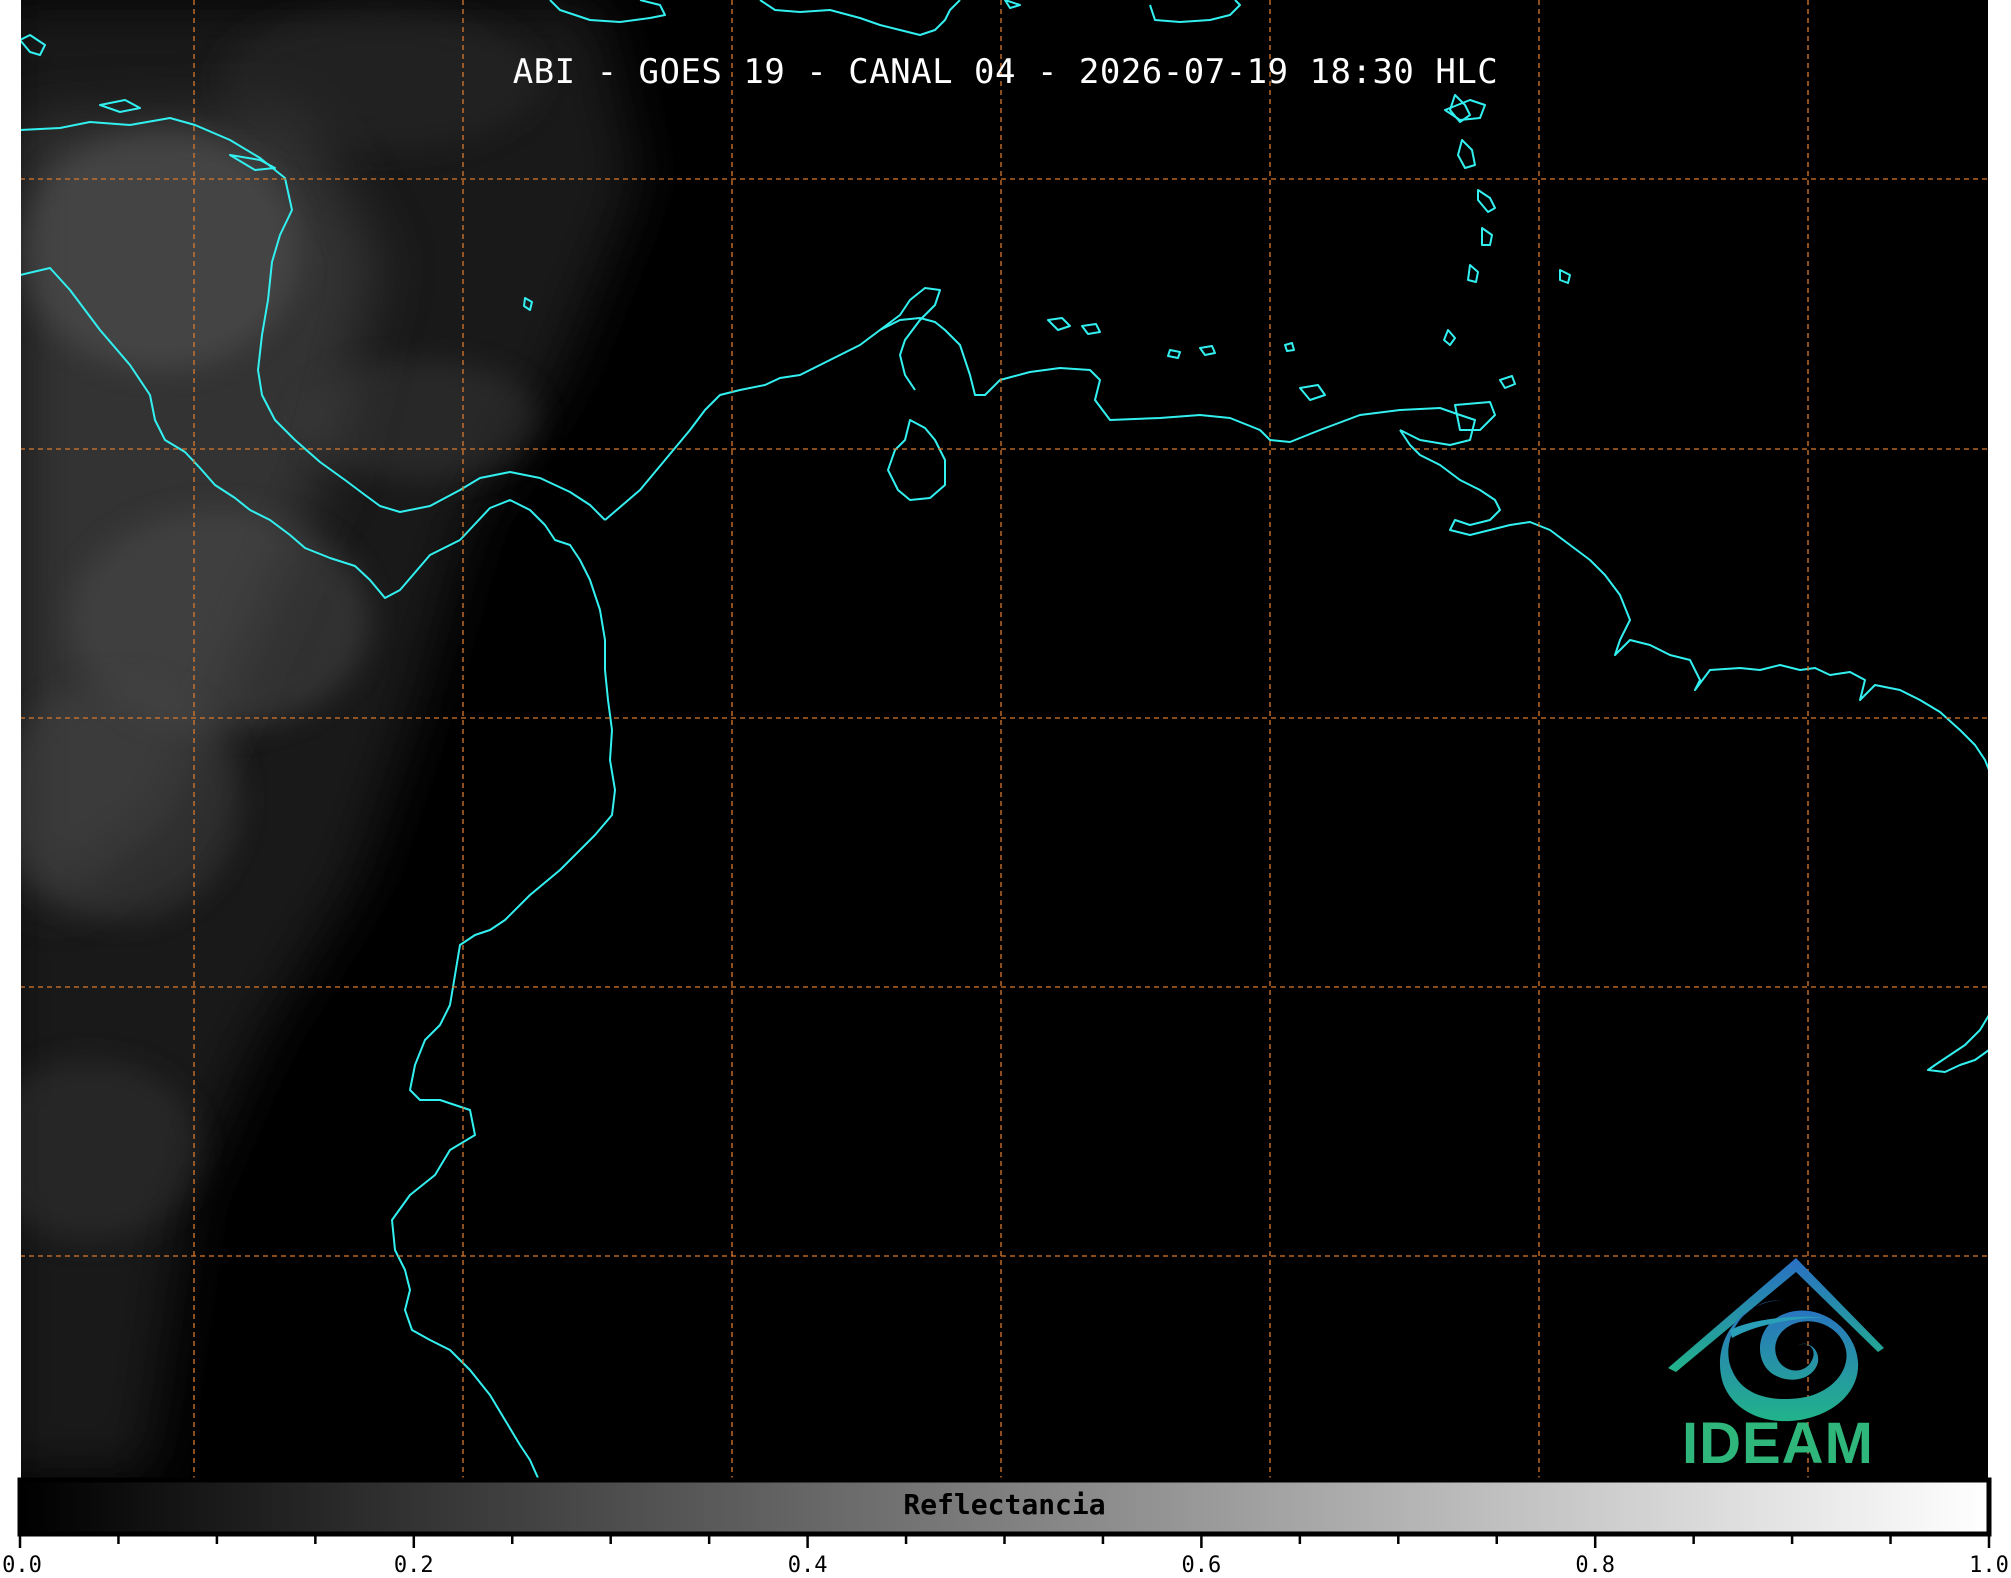  Describe the element at coordinates (1595, 1565) in the screenshot. I see `colorbar-tick-label: 0.8` at that location.